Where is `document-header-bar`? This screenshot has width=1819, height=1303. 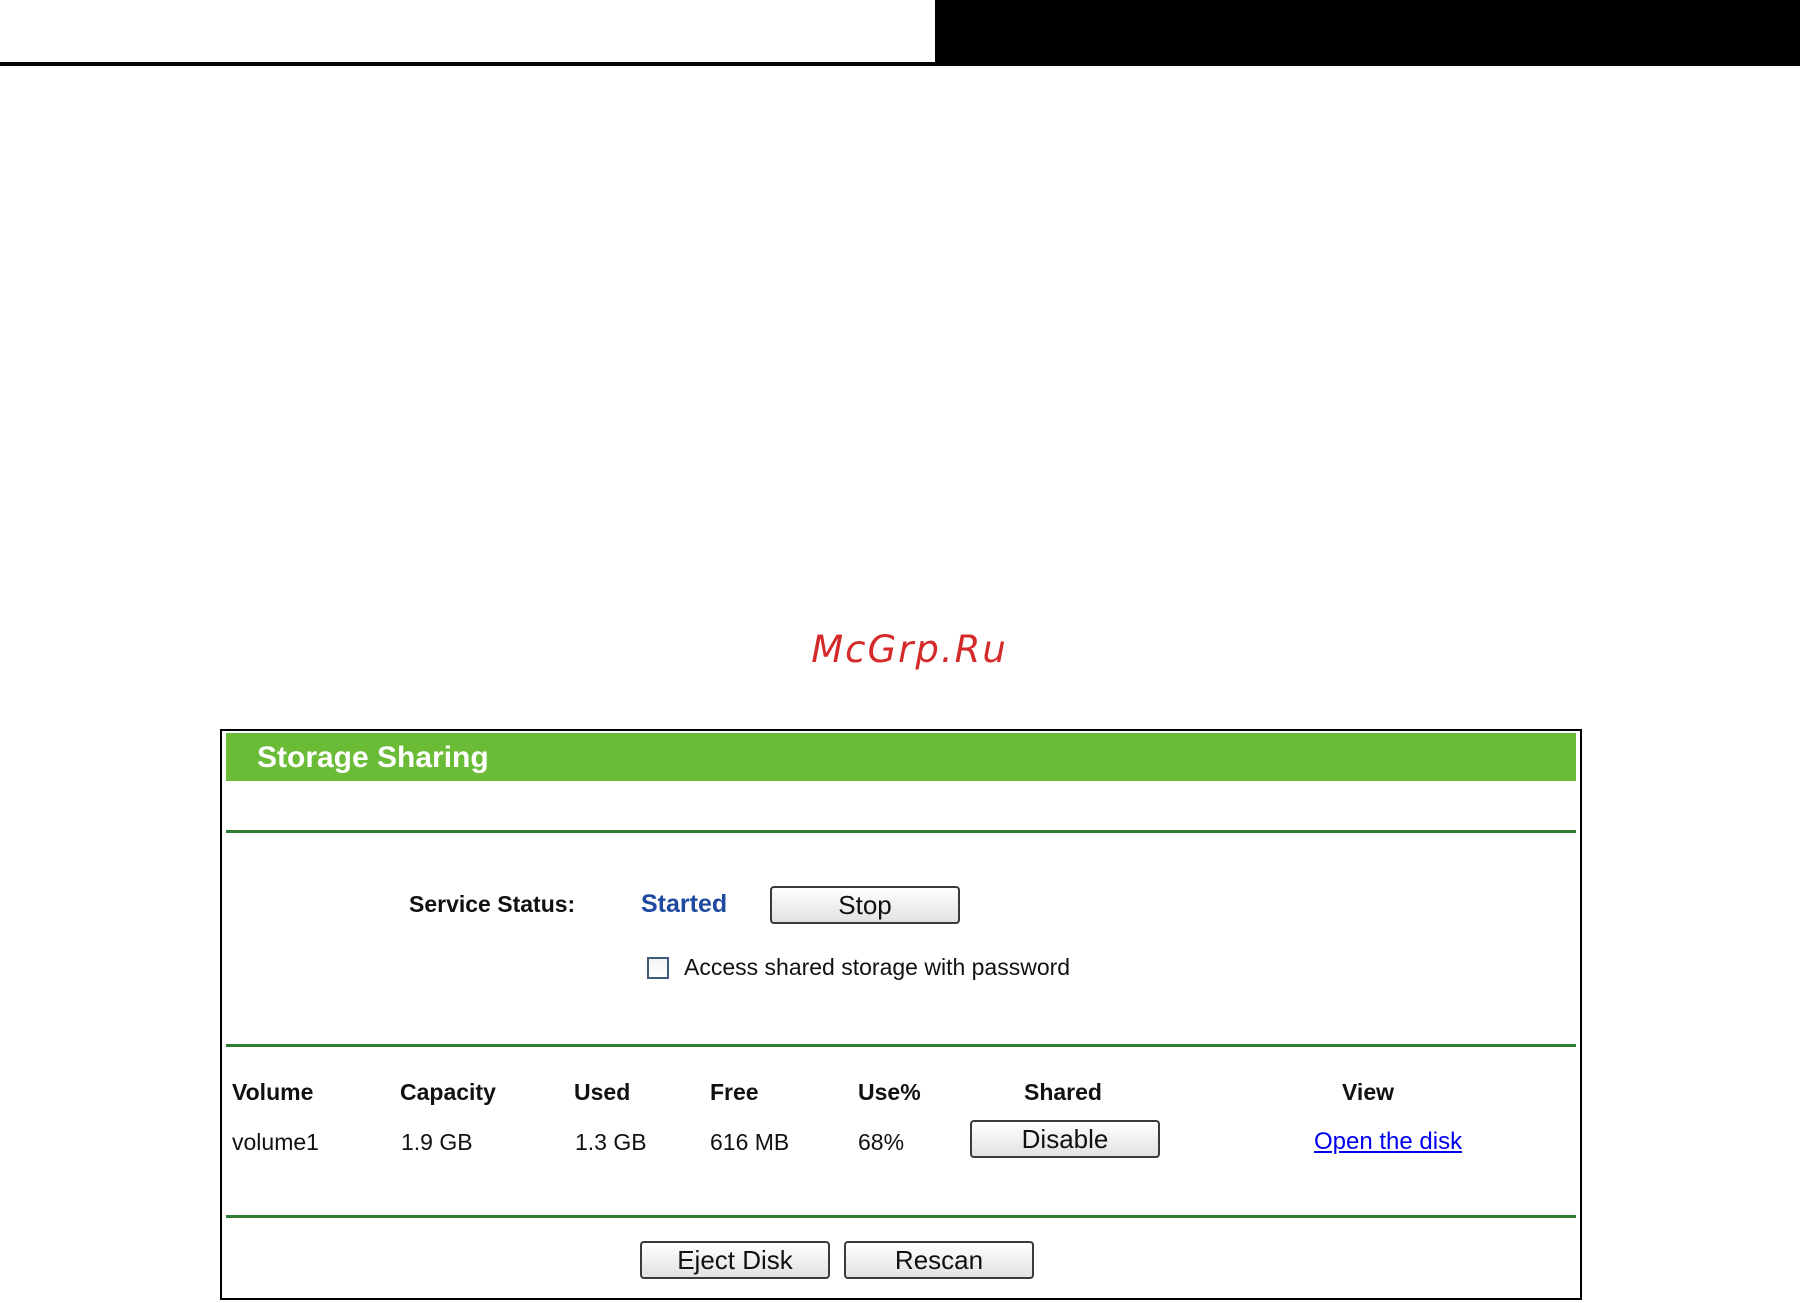 document-header-bar is located at coordinates (1367, 33).